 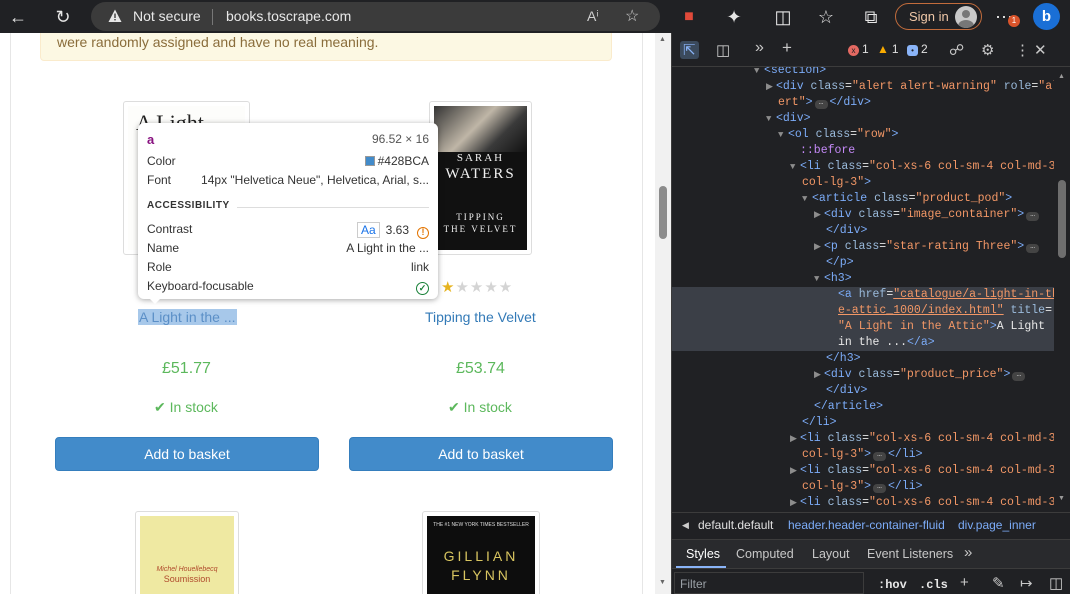 I want to click on issue-counters: x1 ▲ 1 • 2, so click(x=902, y=50).